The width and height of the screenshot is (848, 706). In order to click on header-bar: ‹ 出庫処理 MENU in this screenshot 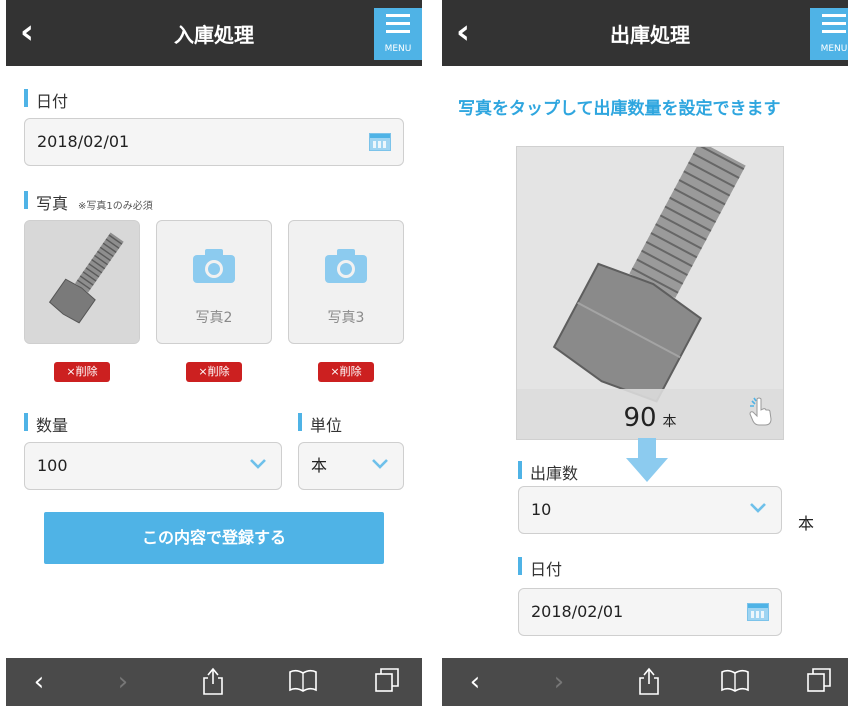, I will do `click(645, 33)`.